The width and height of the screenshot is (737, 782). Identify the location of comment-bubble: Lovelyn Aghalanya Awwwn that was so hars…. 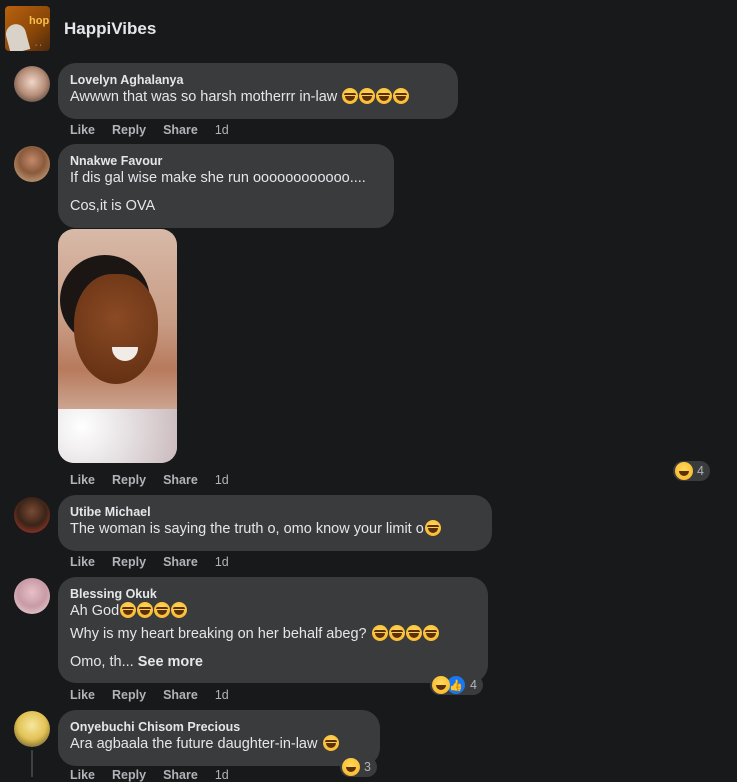
(258, 91).